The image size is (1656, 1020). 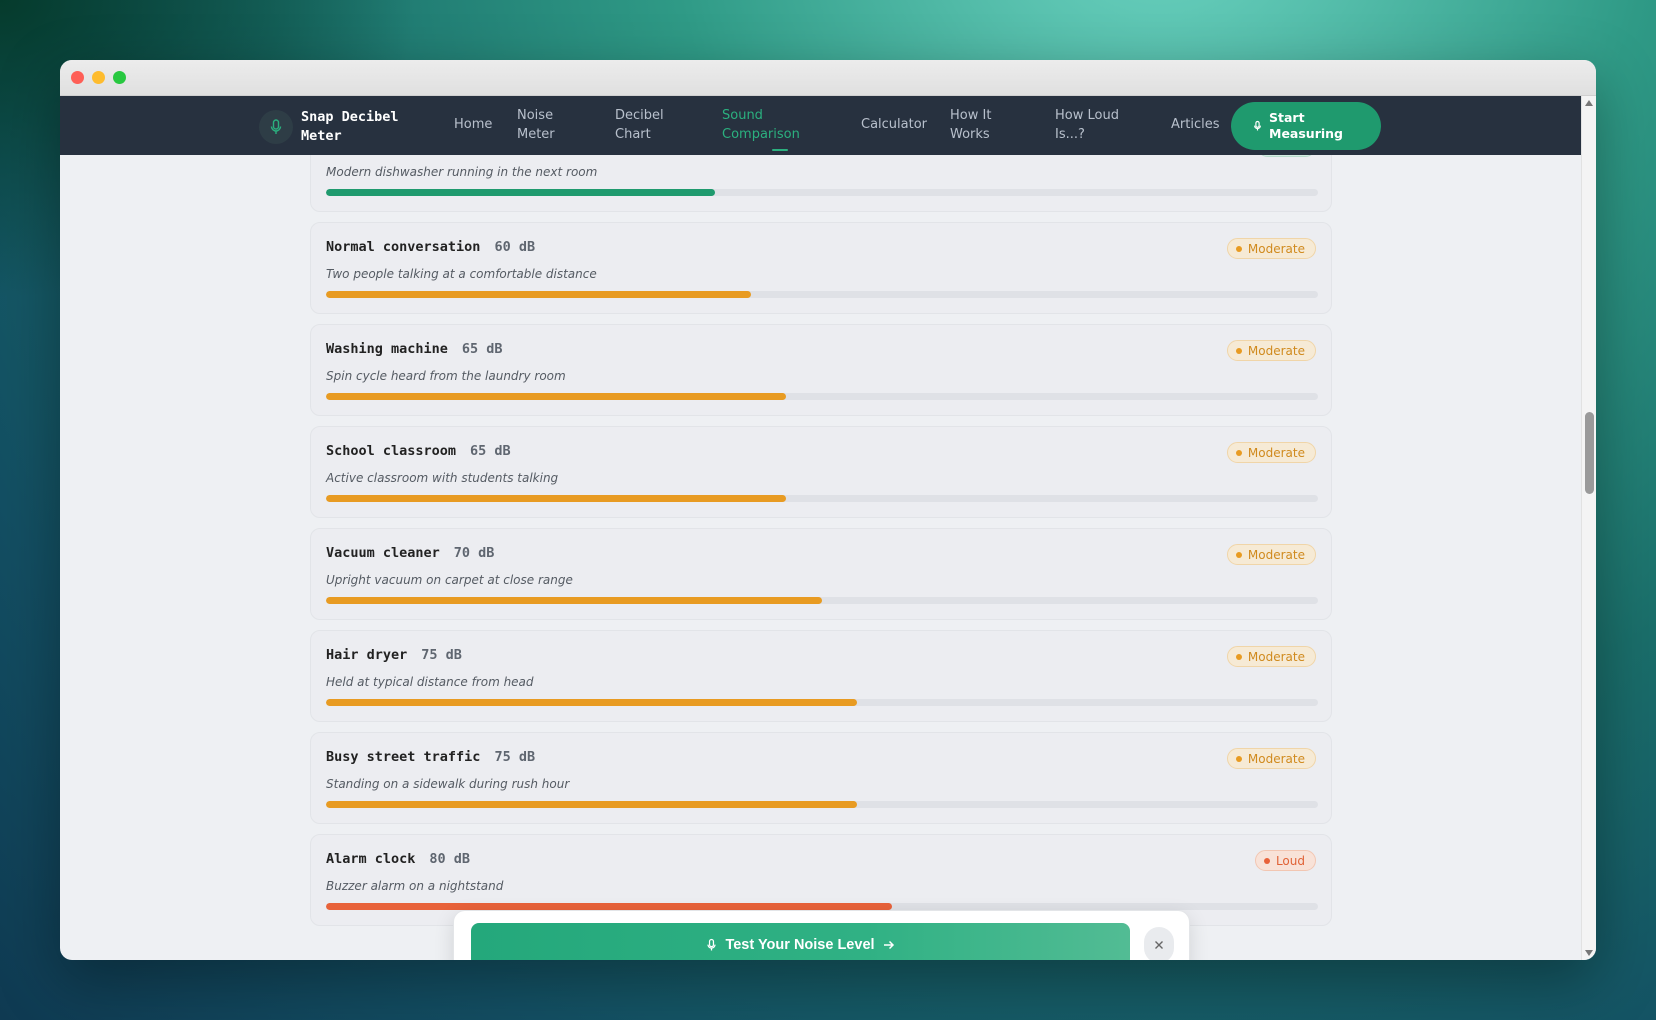 I want to click on sound-name: School classroom 65 dB, so click(x=418, y=451).